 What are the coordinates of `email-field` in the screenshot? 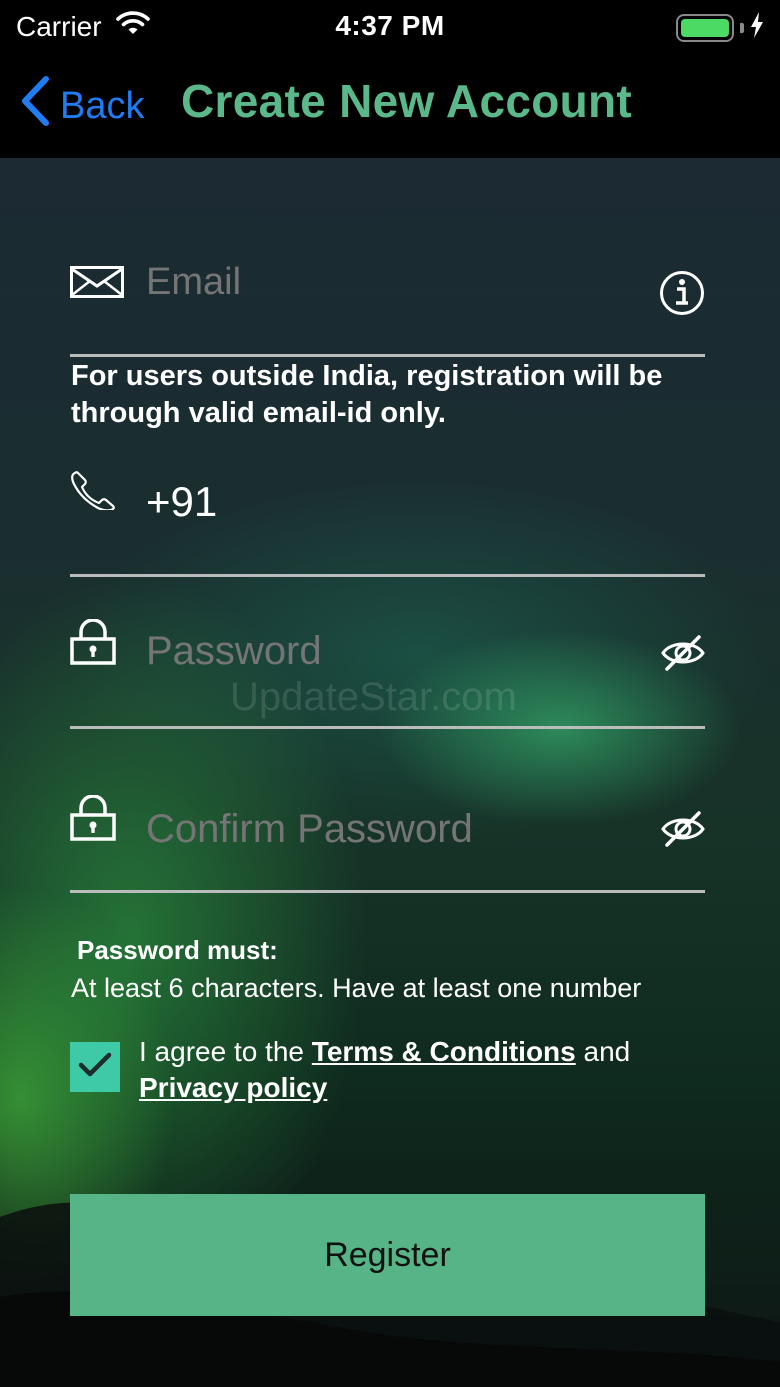 It's located at (387, 303).